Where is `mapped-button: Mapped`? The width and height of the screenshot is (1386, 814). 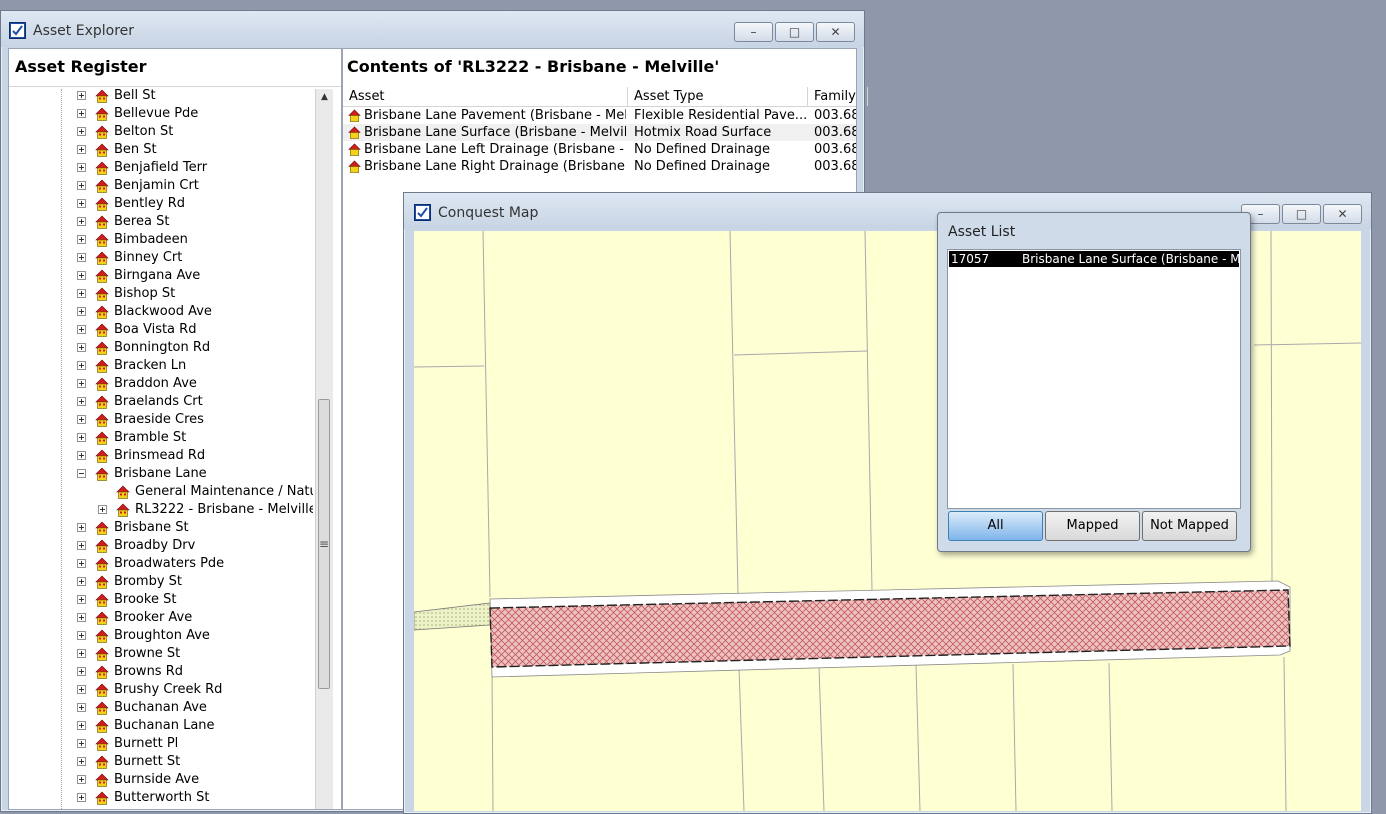 mapped-button: Mapped is located at coordinates (1092, 526).